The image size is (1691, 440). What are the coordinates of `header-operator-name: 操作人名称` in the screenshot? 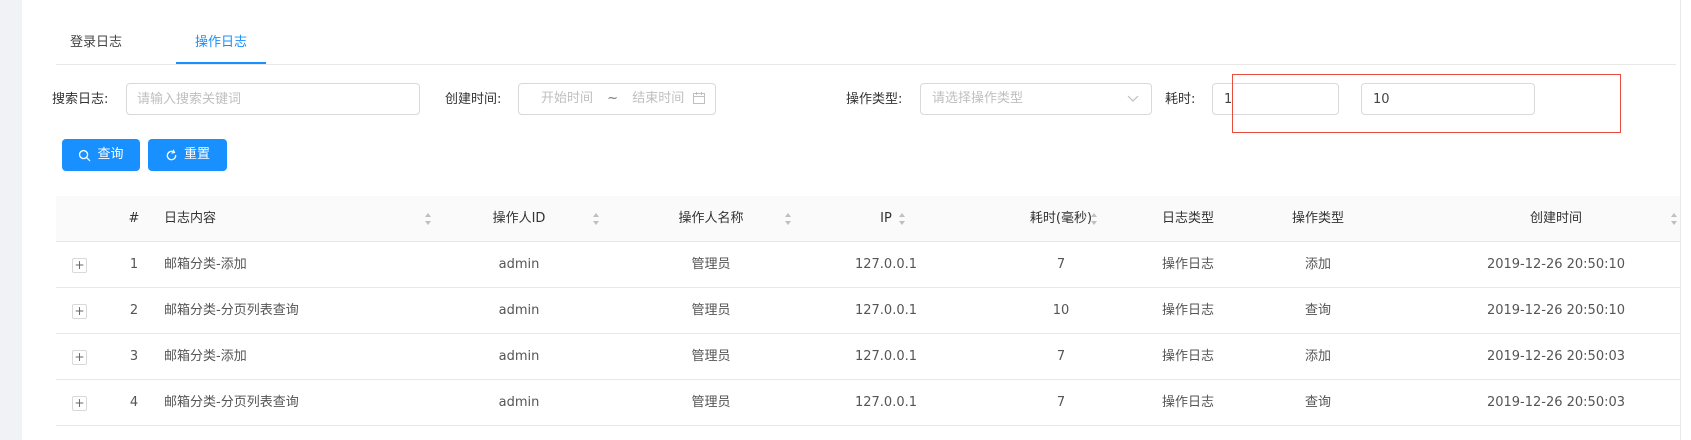 It's located at (711, 218).